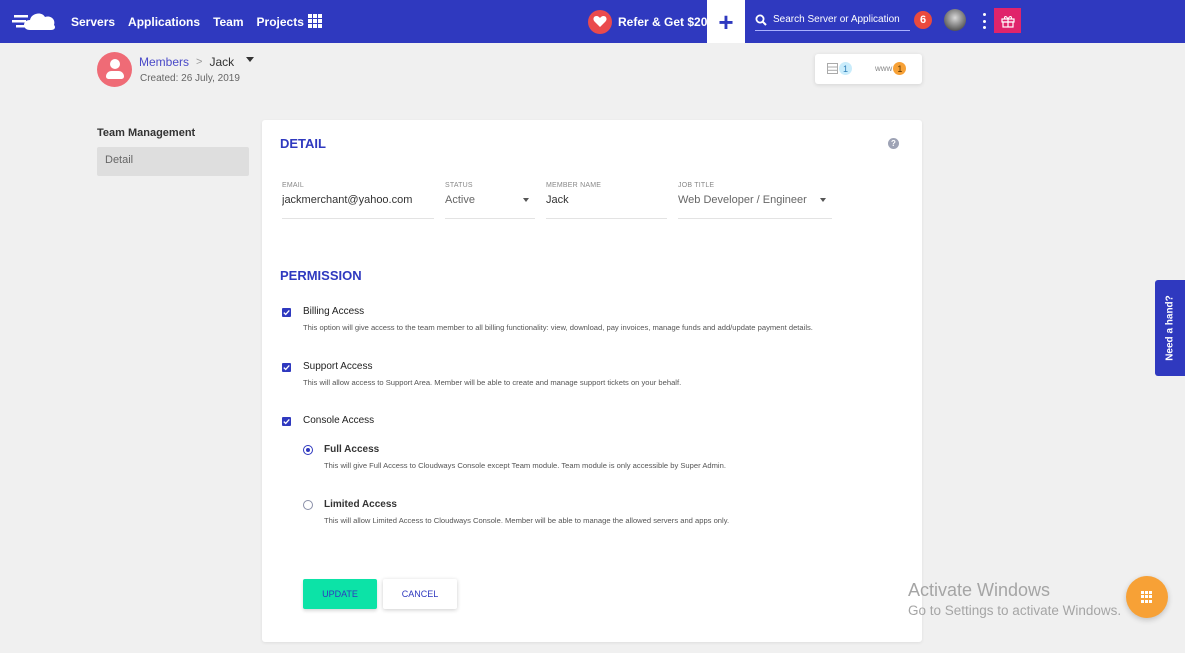 Image resolution: width=1185 pixels, height=653 pixels. I want to click on nav-team: Team, so click(228, 22).